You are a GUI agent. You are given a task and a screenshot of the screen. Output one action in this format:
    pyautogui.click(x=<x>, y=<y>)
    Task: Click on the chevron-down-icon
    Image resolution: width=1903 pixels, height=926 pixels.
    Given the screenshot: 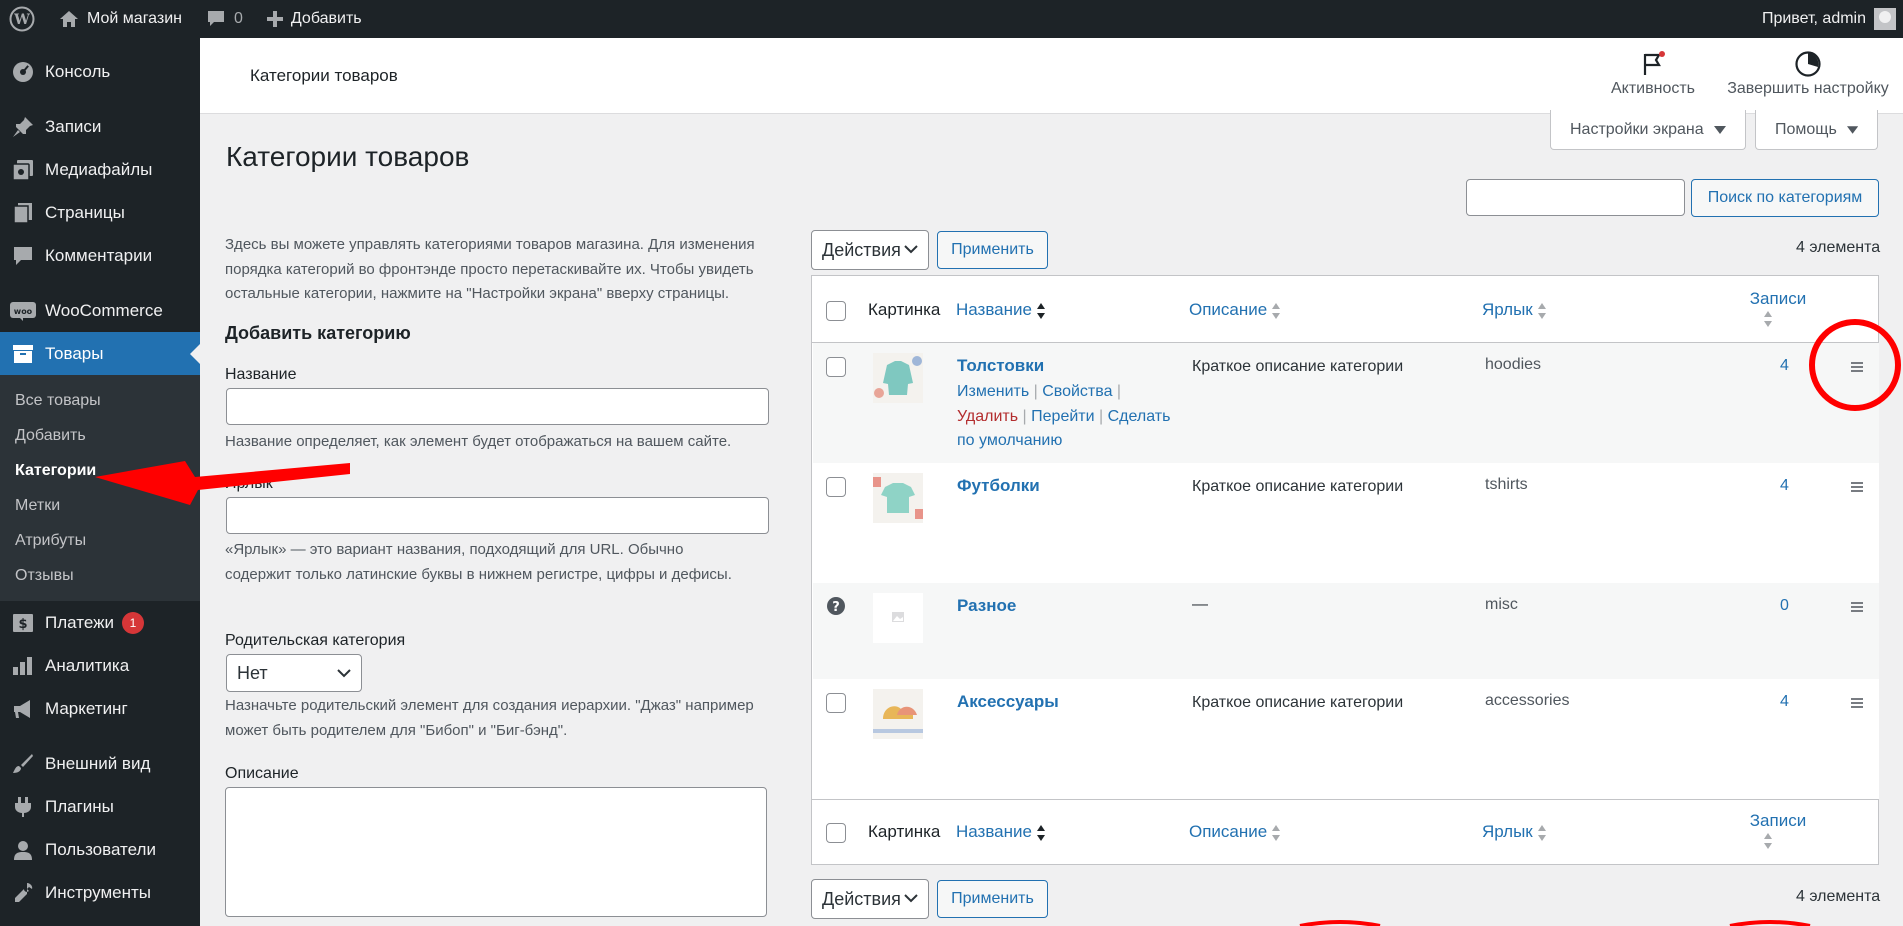 What is the action you would take?
    pyautogui.click(x=911, y=249)
    